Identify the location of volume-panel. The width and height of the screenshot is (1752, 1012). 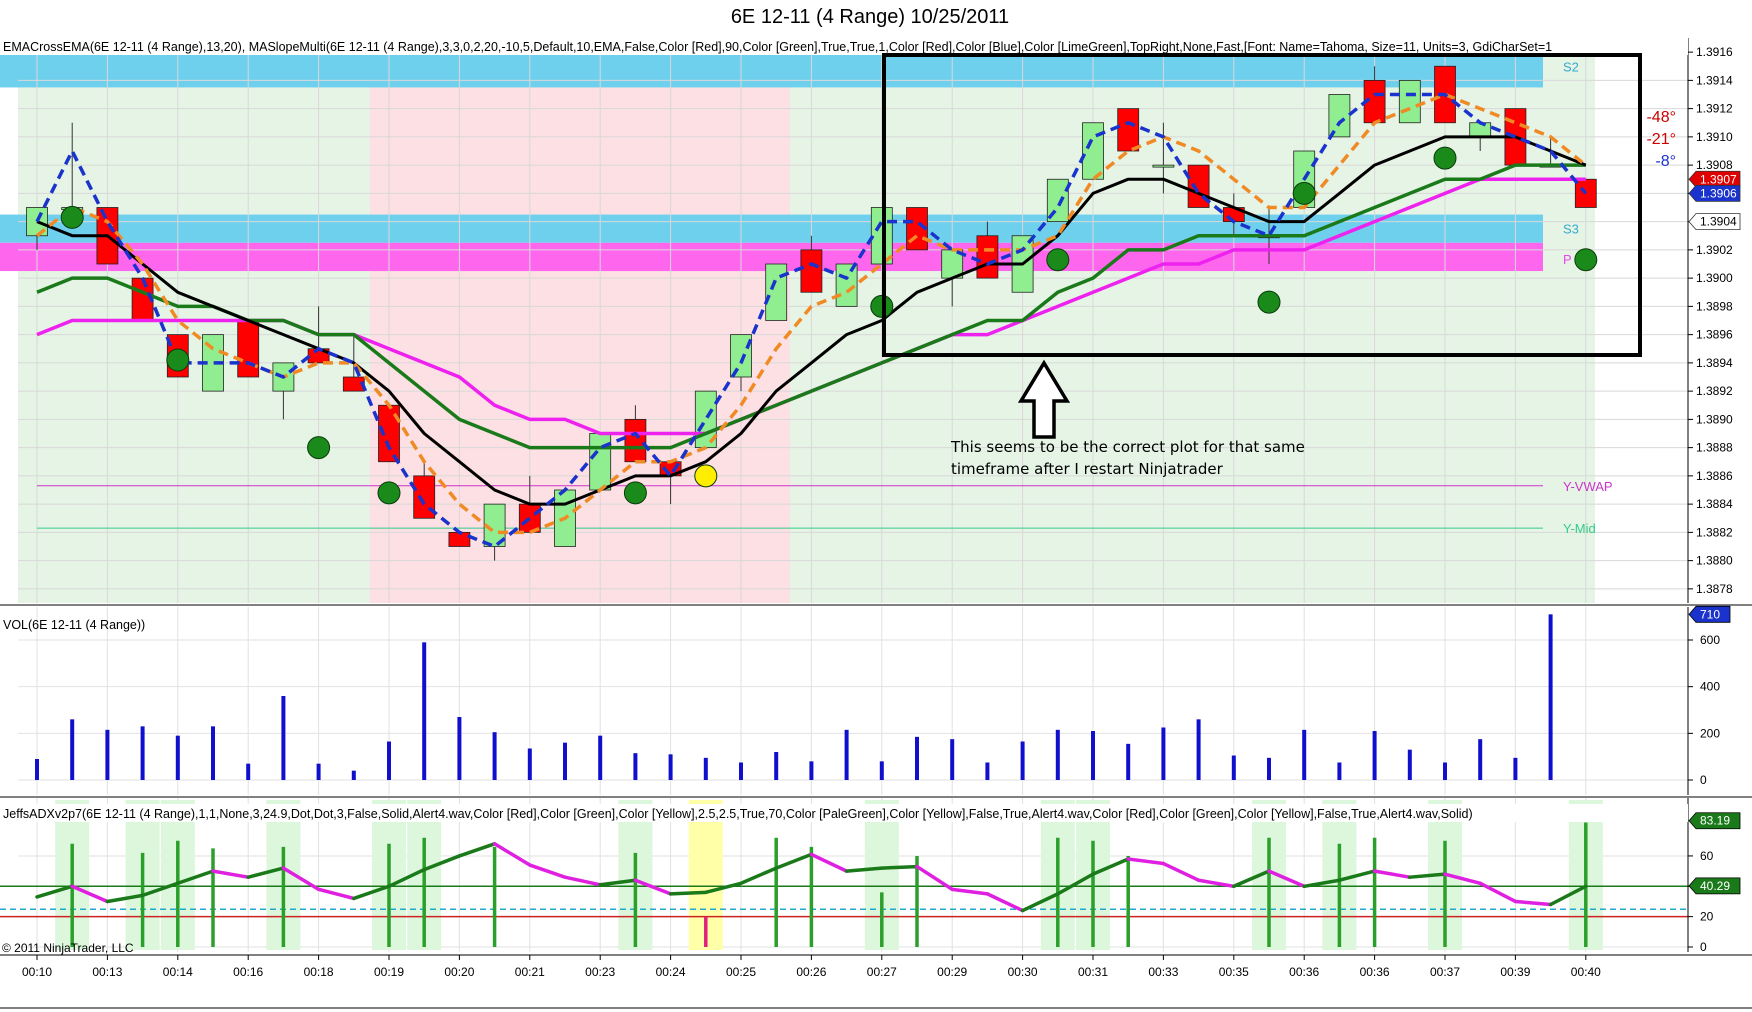
(794, 697).